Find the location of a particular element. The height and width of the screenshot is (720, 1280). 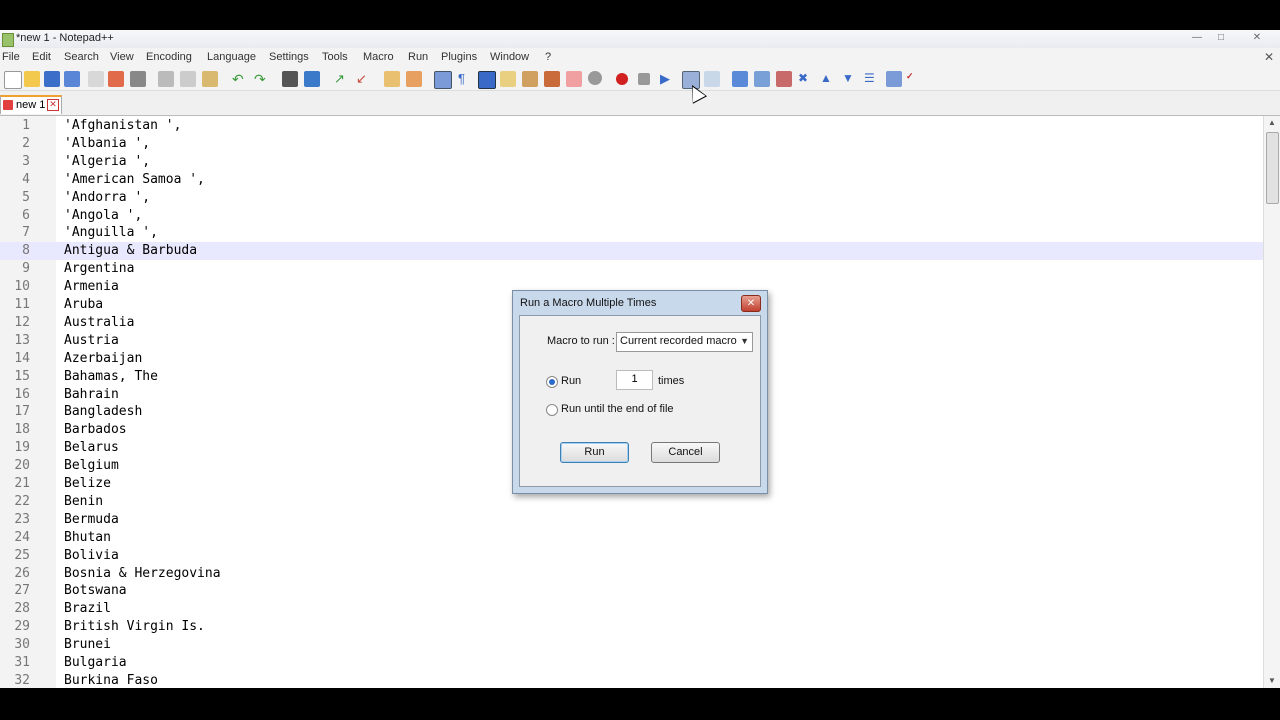

sync-horizontal-icon is located at coordinates (414, 79).